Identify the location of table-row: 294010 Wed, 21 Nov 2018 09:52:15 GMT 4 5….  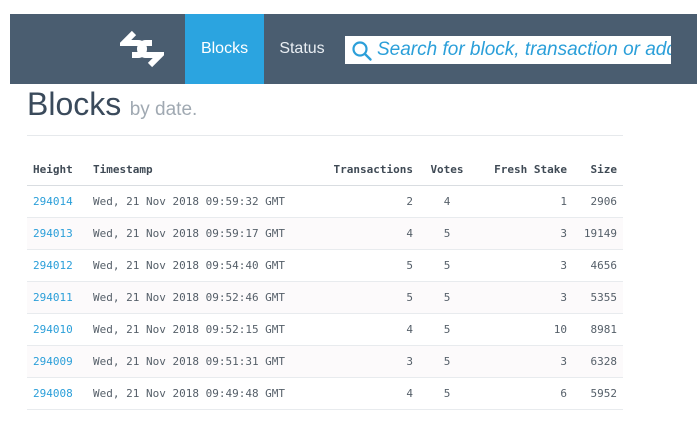
(325, 329).